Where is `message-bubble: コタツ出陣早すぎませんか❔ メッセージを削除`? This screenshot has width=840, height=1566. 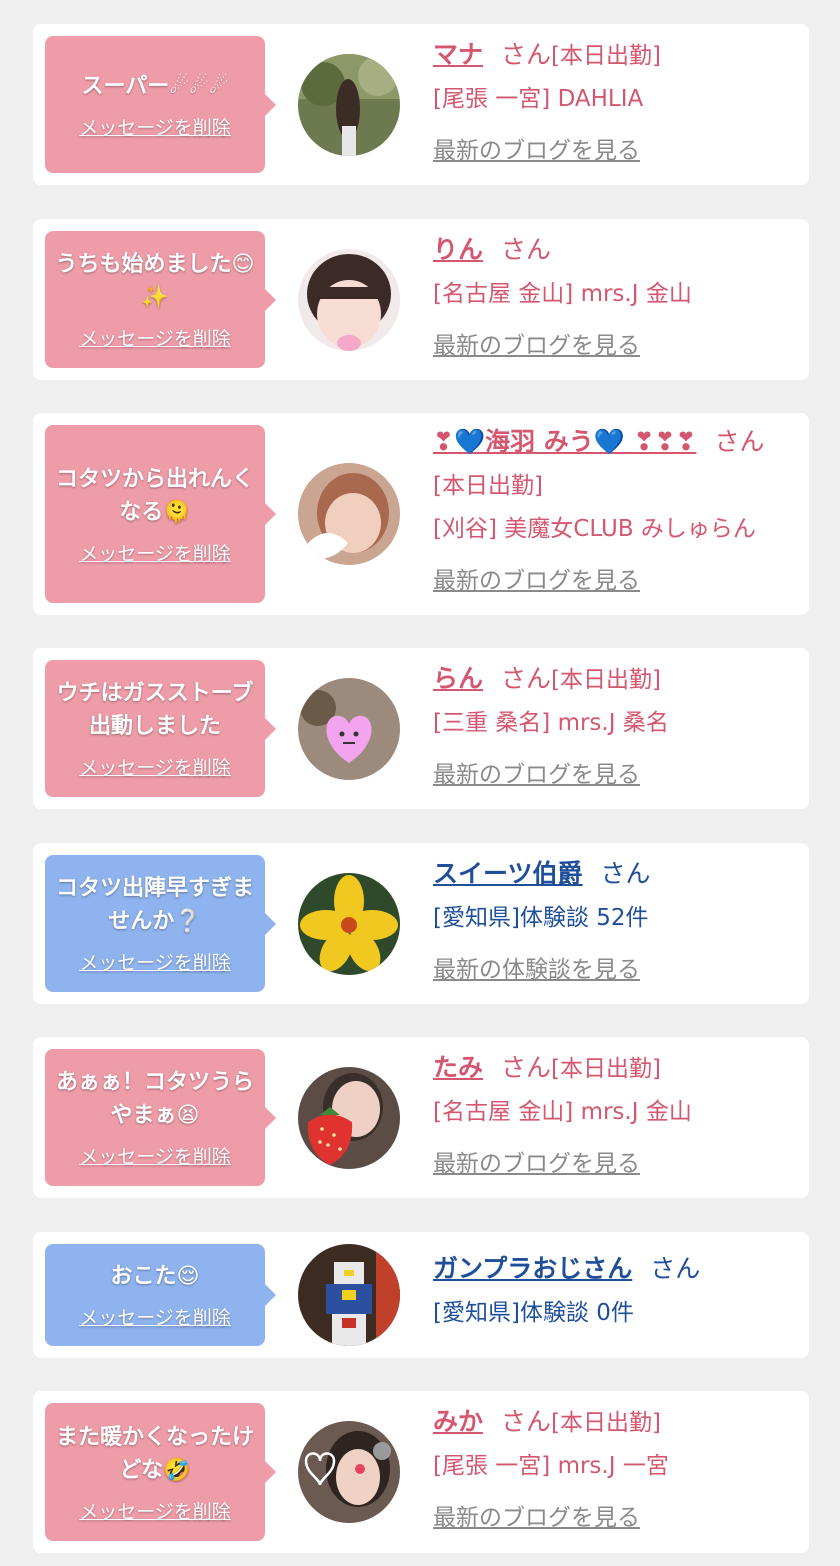
message-bubble: コタツ出陣早すぎませんか❔ メッセージを削除 is located at coordinates (160, 923).